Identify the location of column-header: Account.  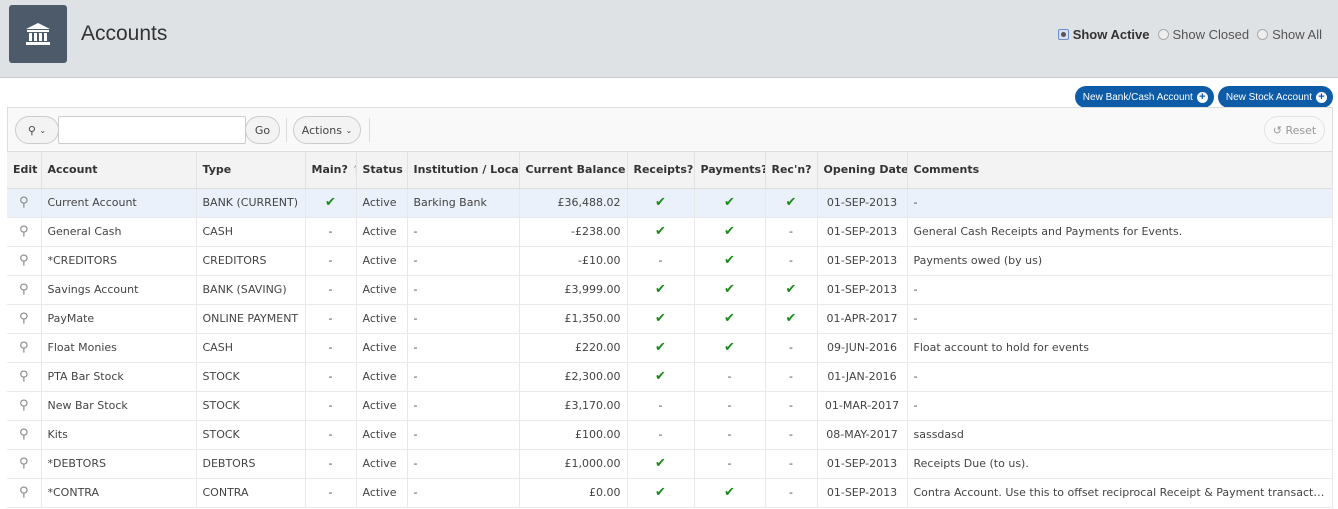
(119, 170).